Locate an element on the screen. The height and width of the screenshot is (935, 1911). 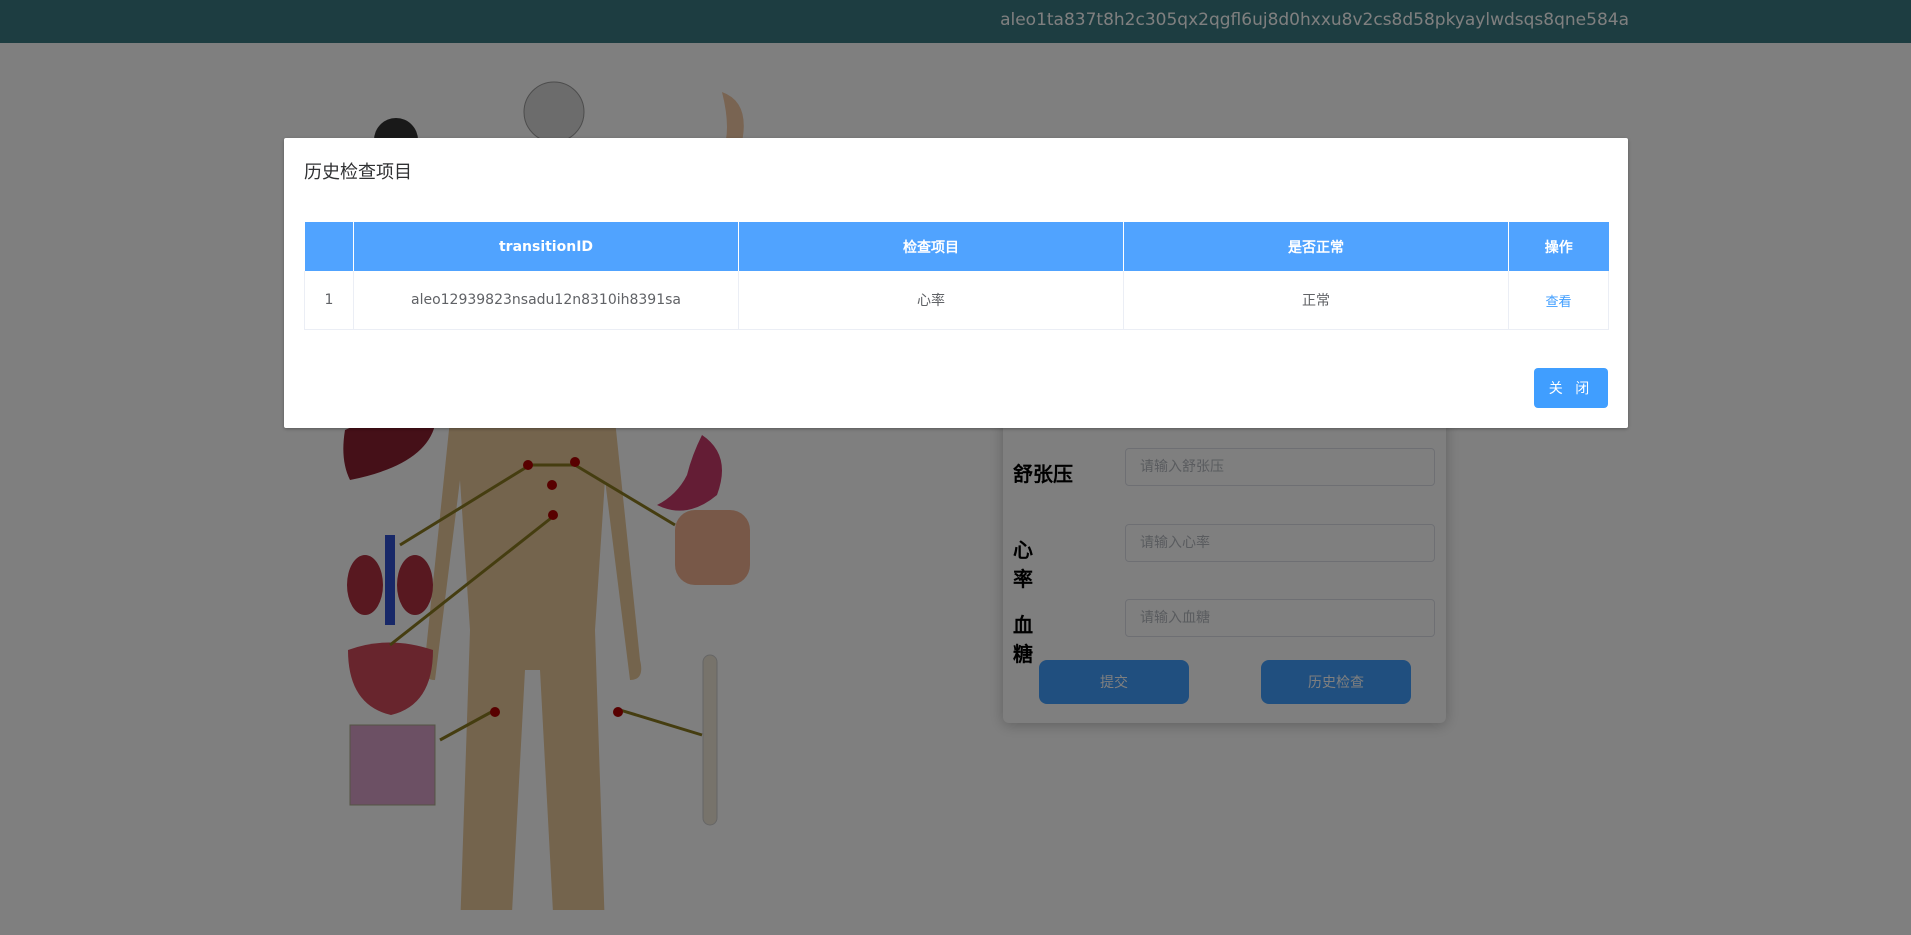
close-button: 关 闭 is located at coordinates (1571, 388).